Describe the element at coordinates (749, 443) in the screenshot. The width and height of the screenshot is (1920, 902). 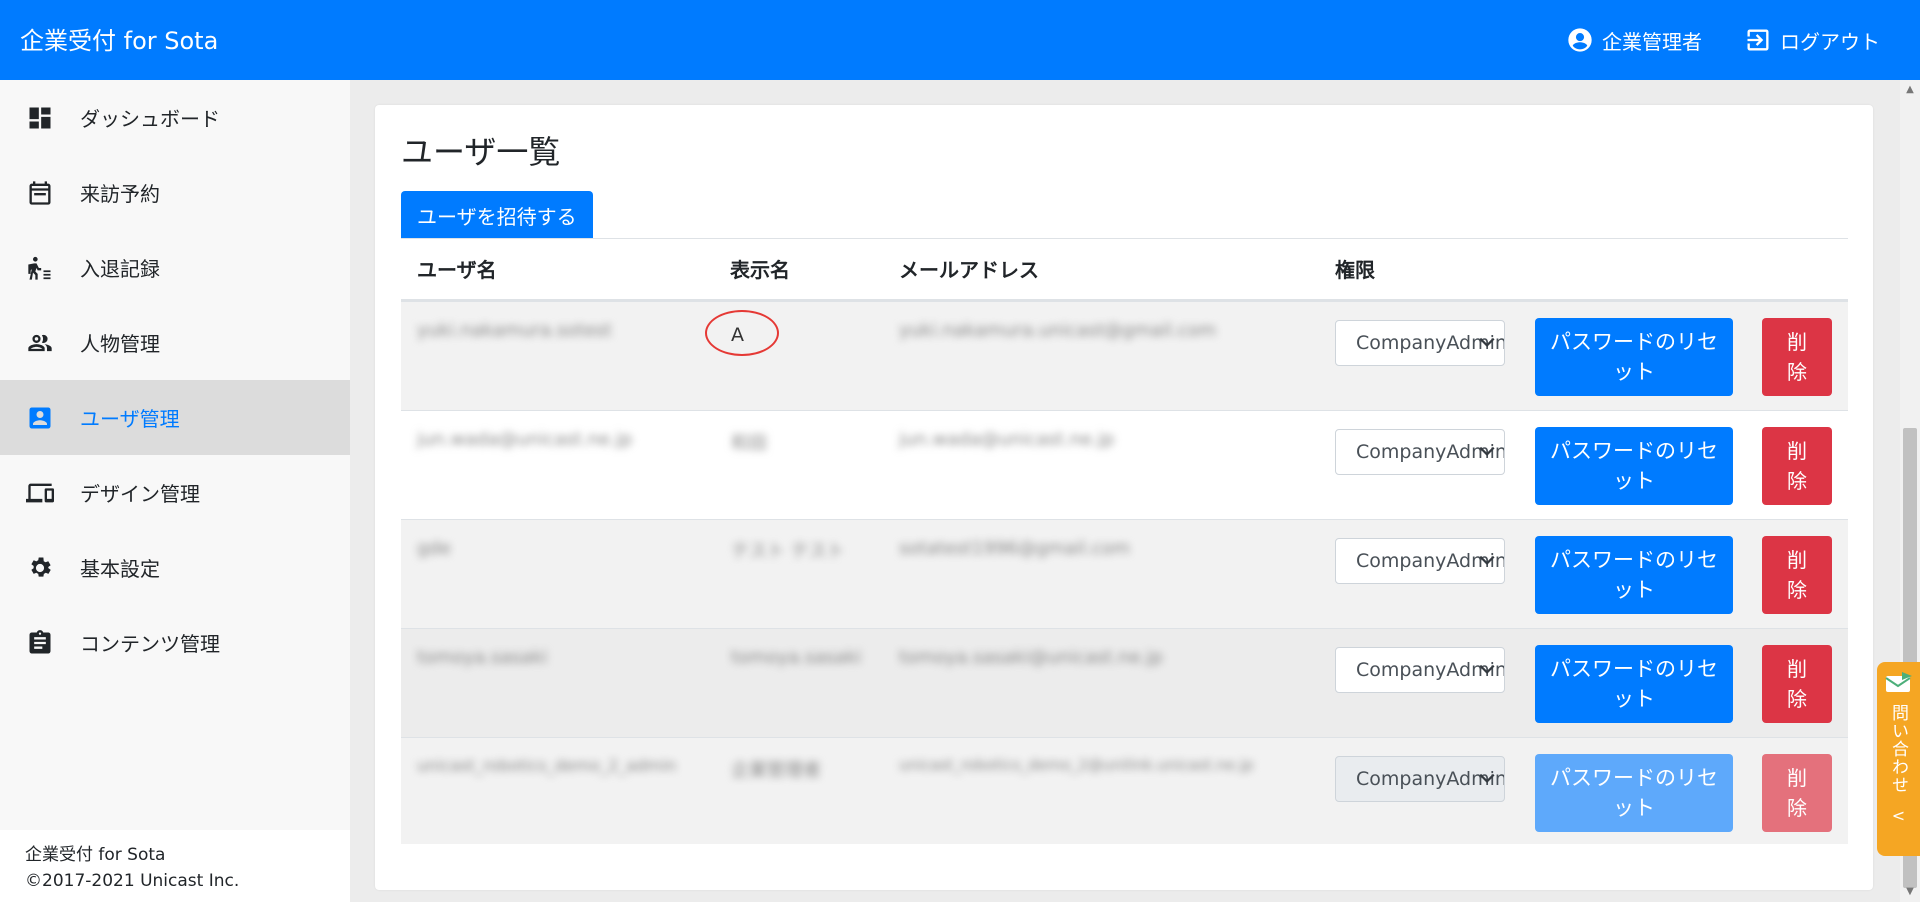
I see `display-name-cell: 和田` at that location.